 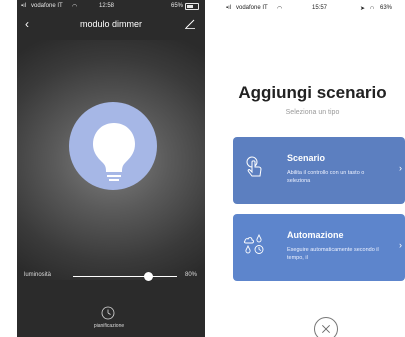 I want to click on page-subtitle: Seleziona un tipo, so click(x=312, y=112).